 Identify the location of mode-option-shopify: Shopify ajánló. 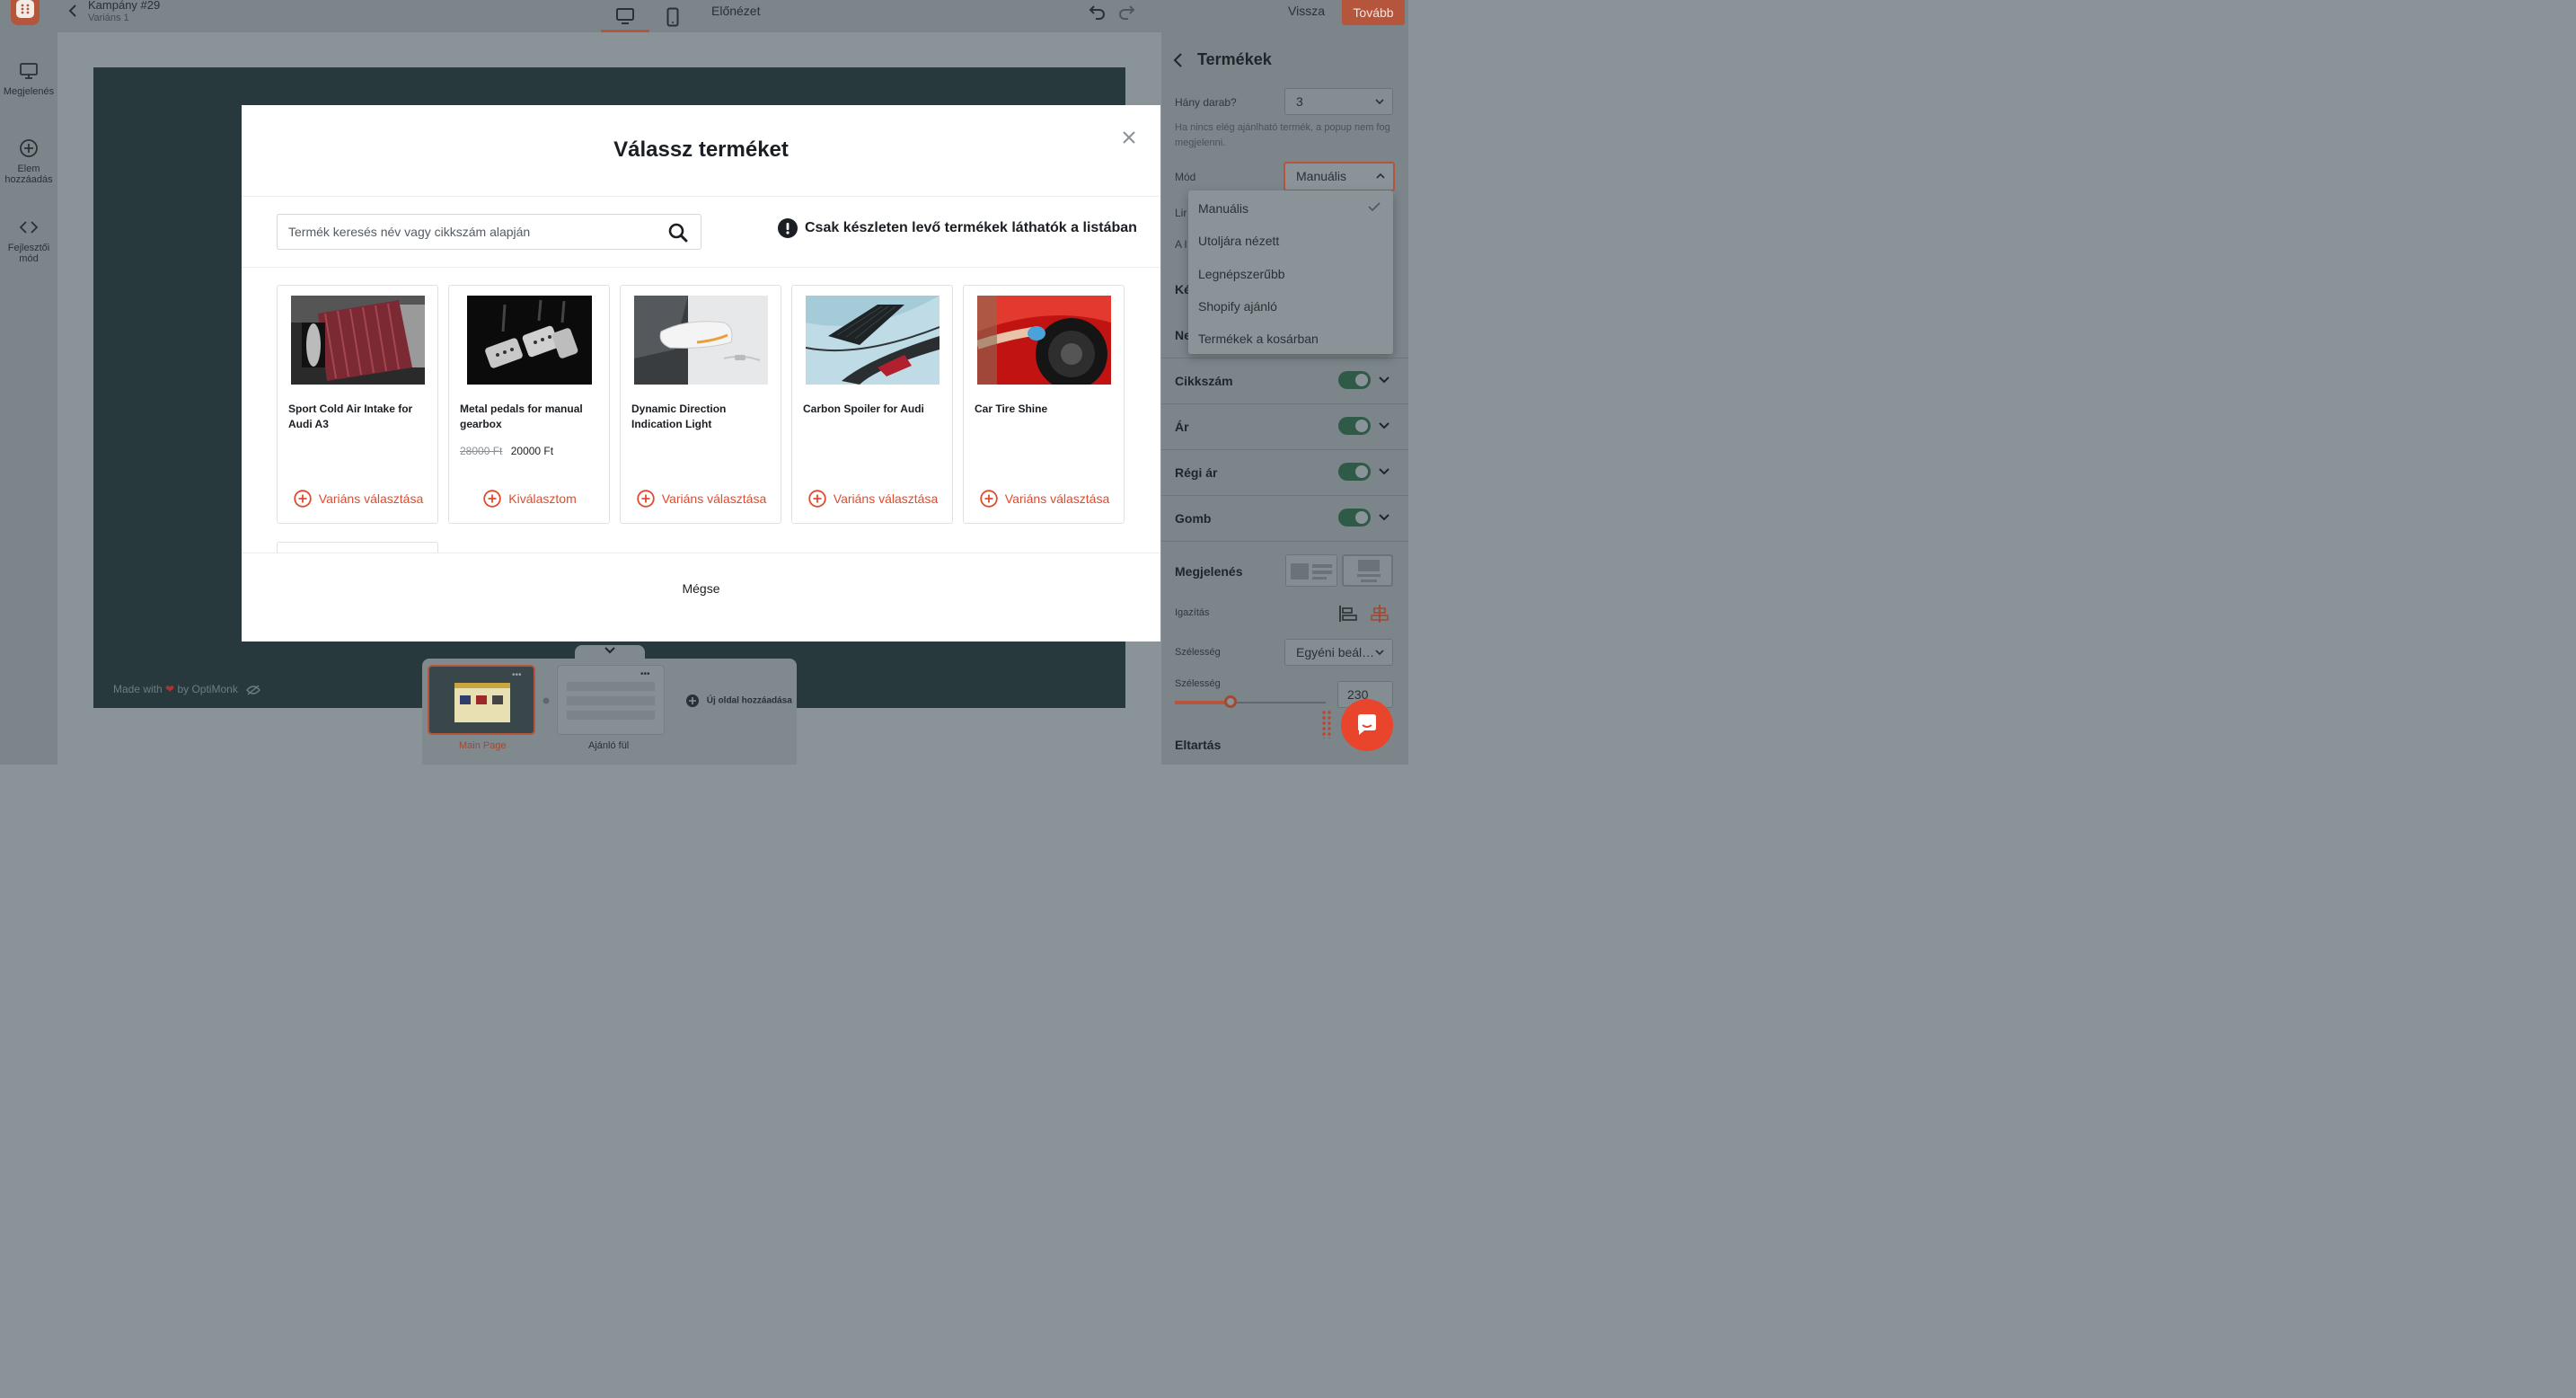
(1237, 307).